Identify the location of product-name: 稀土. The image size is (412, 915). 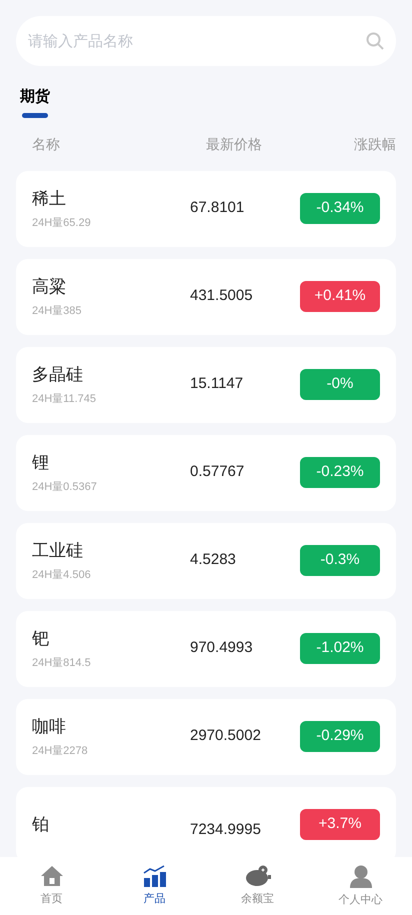
(49, 199).